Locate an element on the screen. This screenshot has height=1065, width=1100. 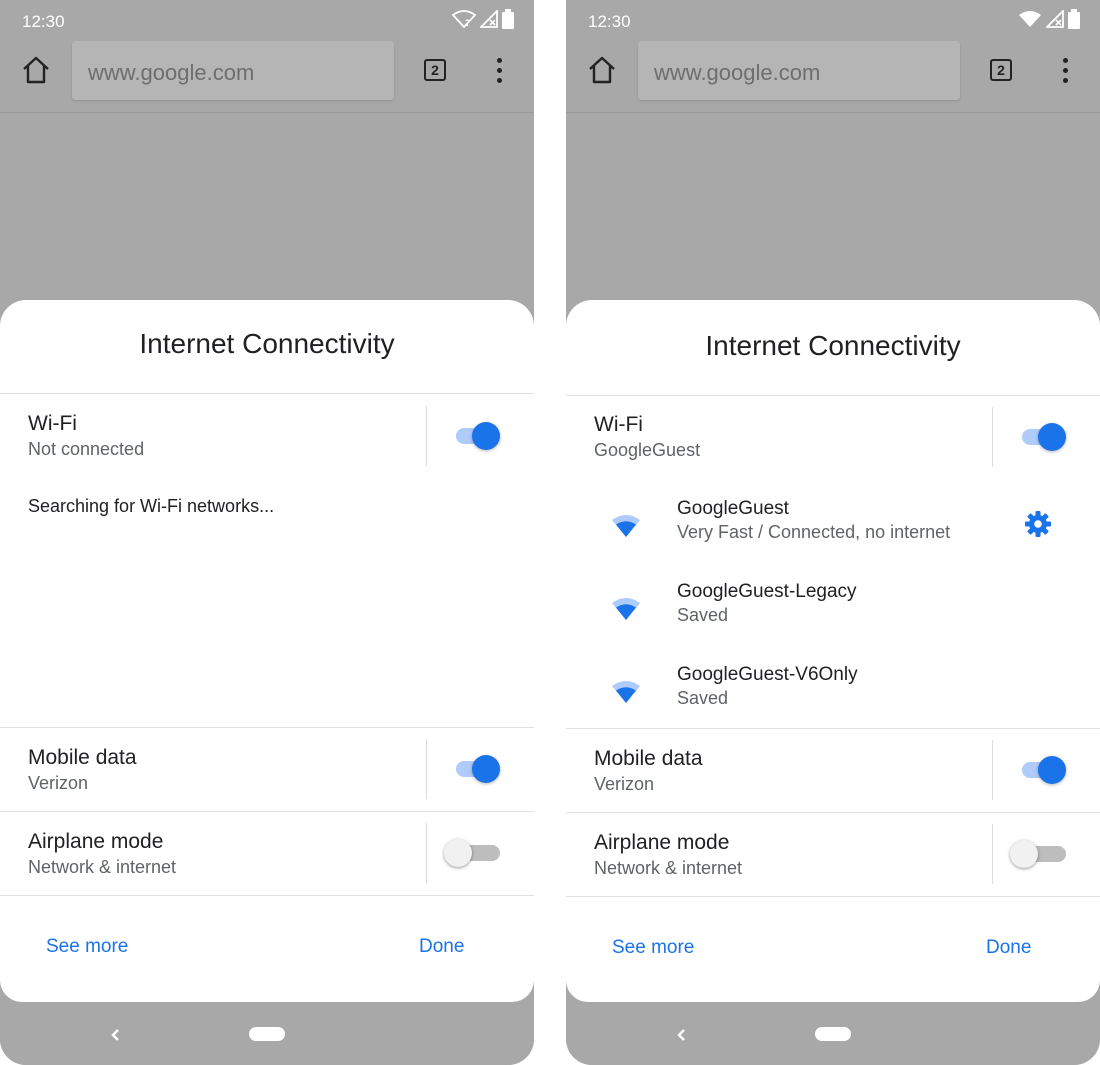
wifi-no-internet-icon: ? is located at coordinates (464, 19).